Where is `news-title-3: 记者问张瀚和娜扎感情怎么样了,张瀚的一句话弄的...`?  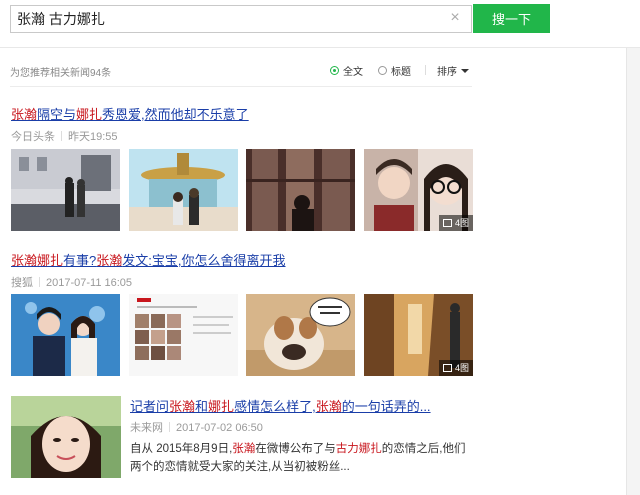 news-title-3: 记者问张瀚和娜扎感情怎么样了,张瀚的一句话弄的... is located at coordinates (280, 405).